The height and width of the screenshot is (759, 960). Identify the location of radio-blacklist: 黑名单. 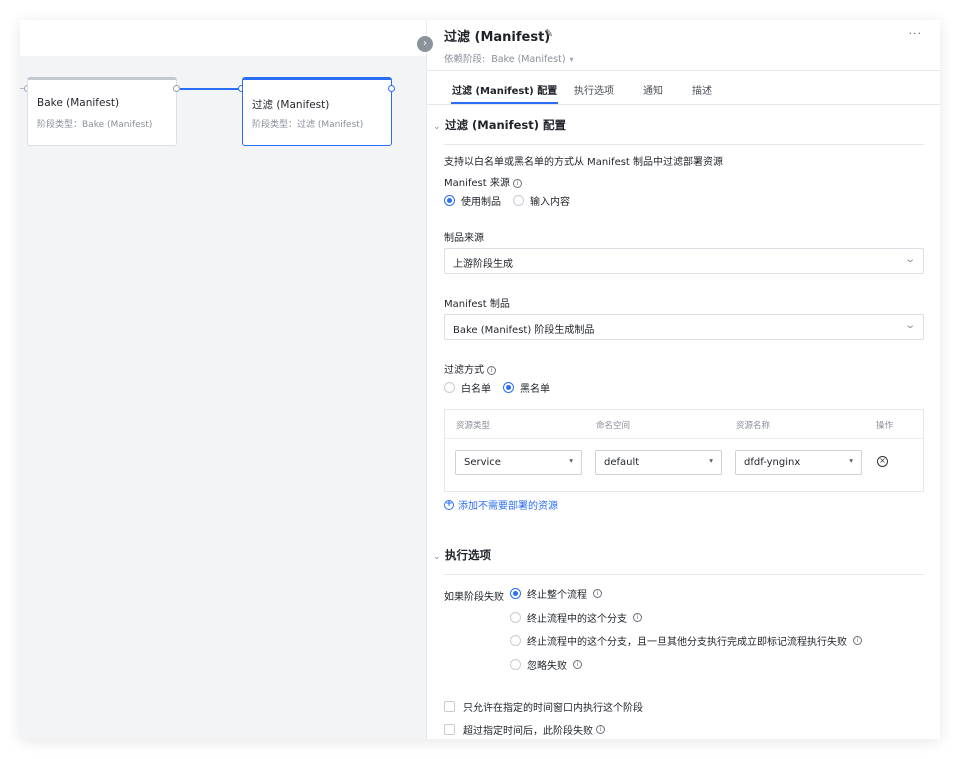
(526, 387).